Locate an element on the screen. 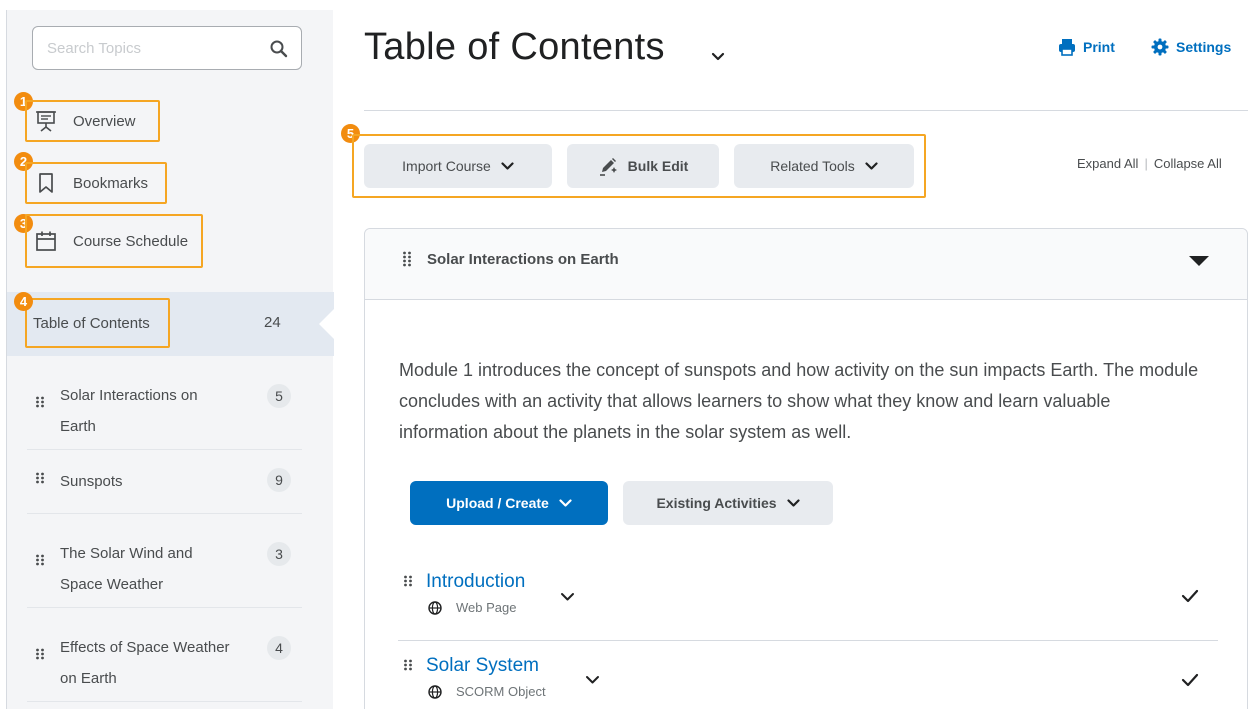  search-box is located at coordinates (167, 48).